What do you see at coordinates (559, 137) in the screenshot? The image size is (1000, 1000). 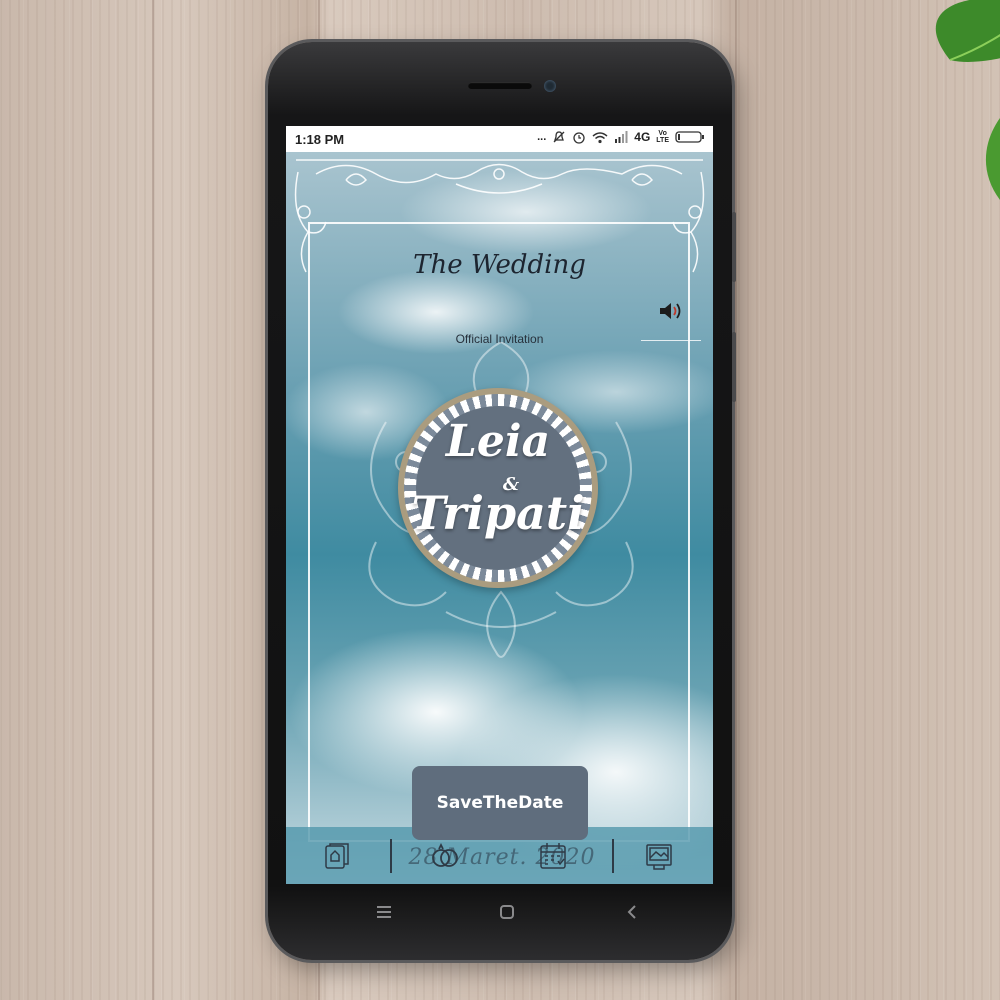 I see `mute-icon` at bounding box center [559, 137].